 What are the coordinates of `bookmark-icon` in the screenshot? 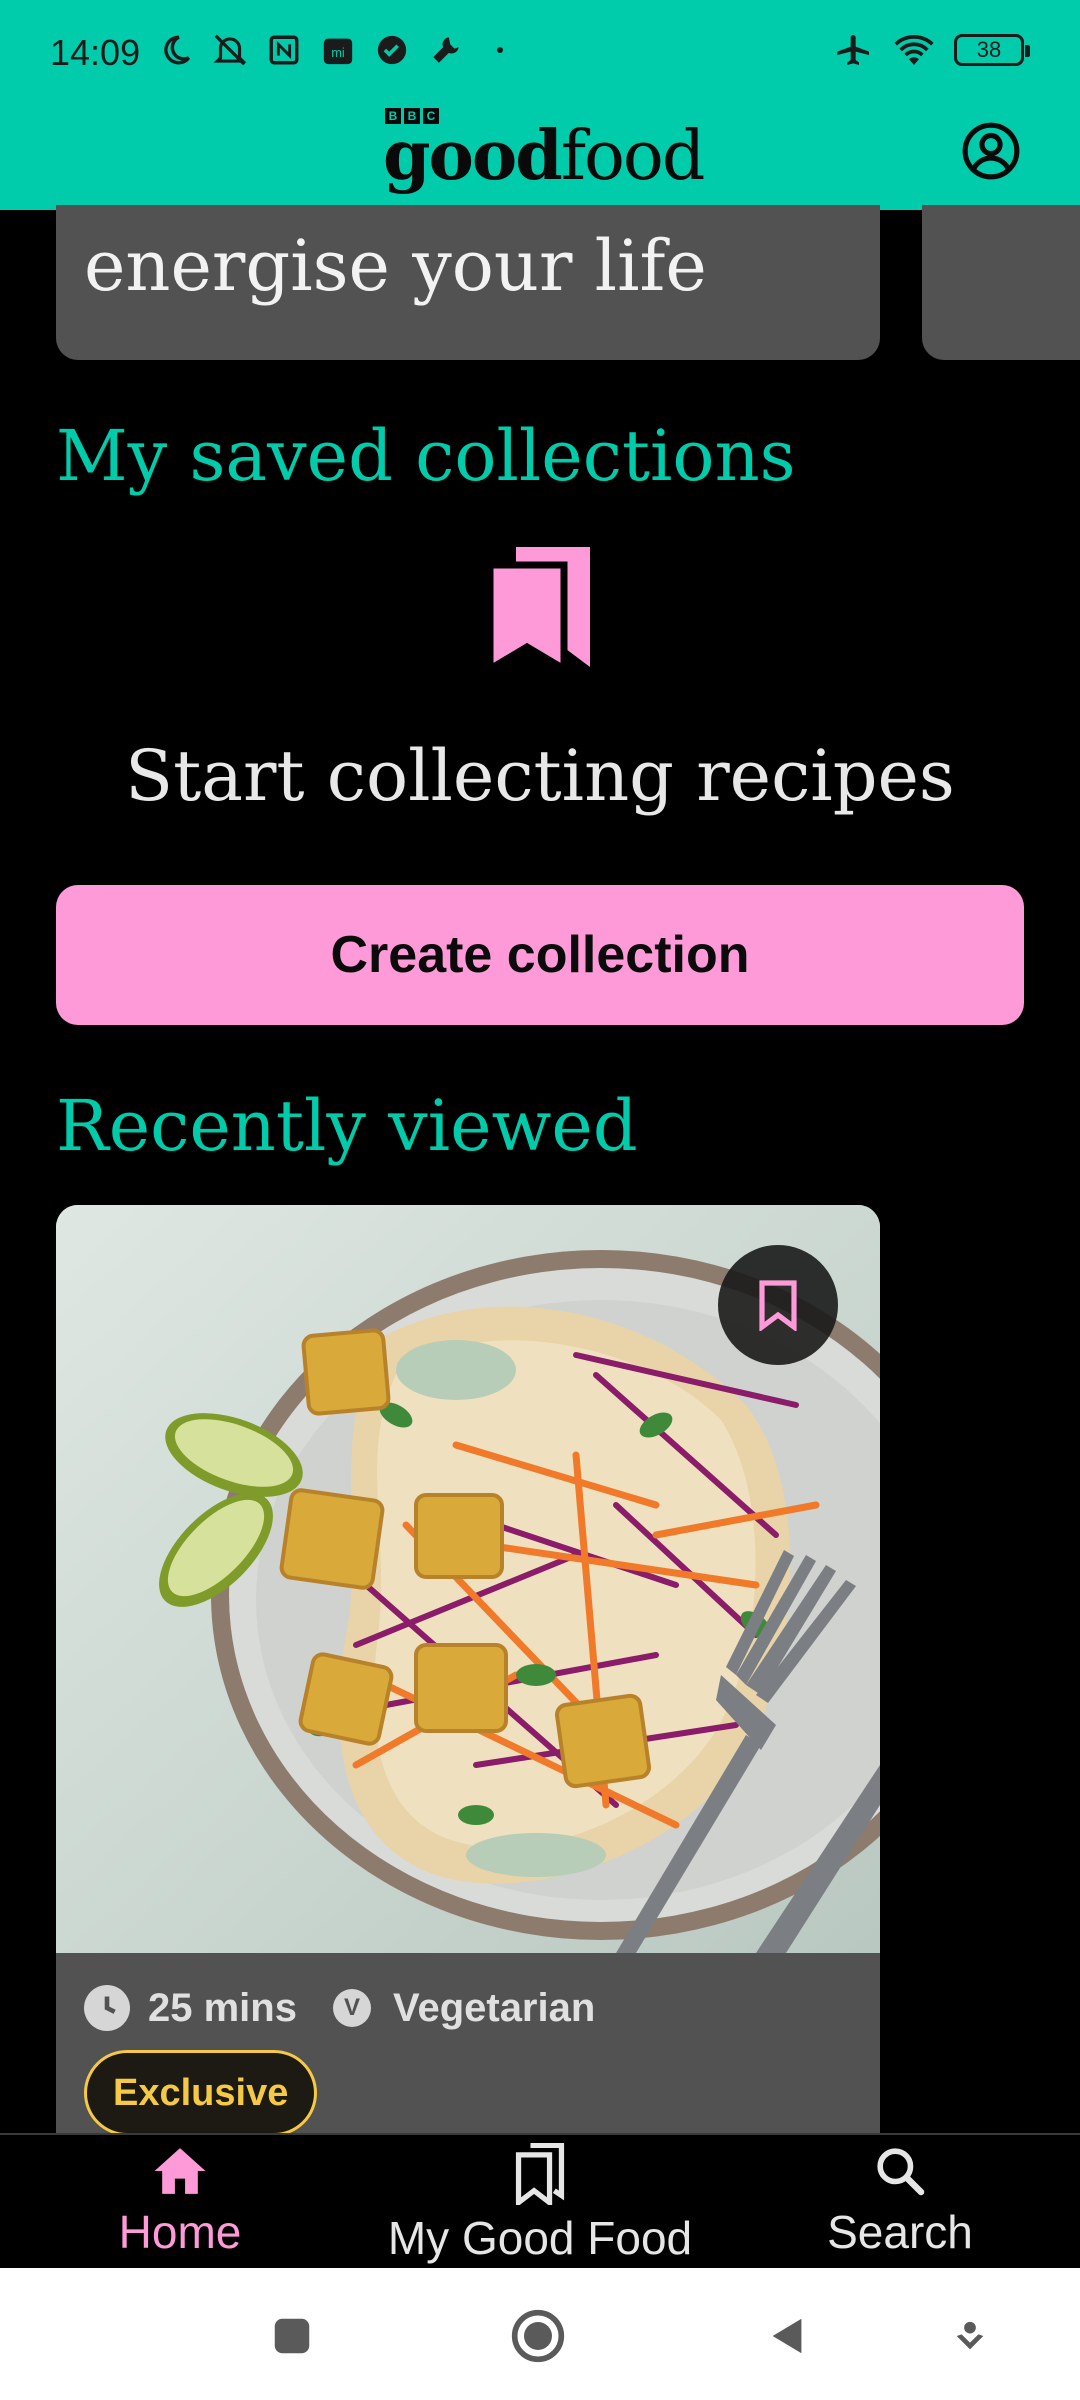 It's located at (778, 1305).